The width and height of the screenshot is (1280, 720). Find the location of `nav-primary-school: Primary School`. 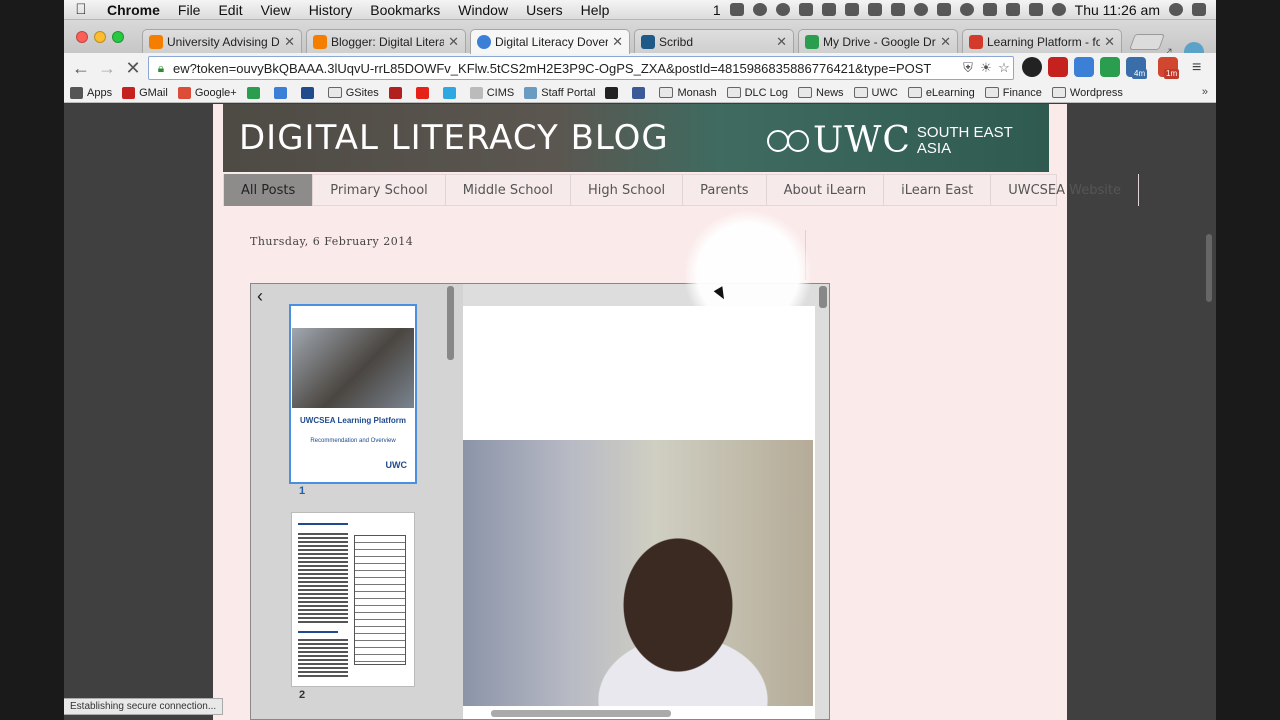

nav-primary-school: Primary School is located at coordinates (379, 190).